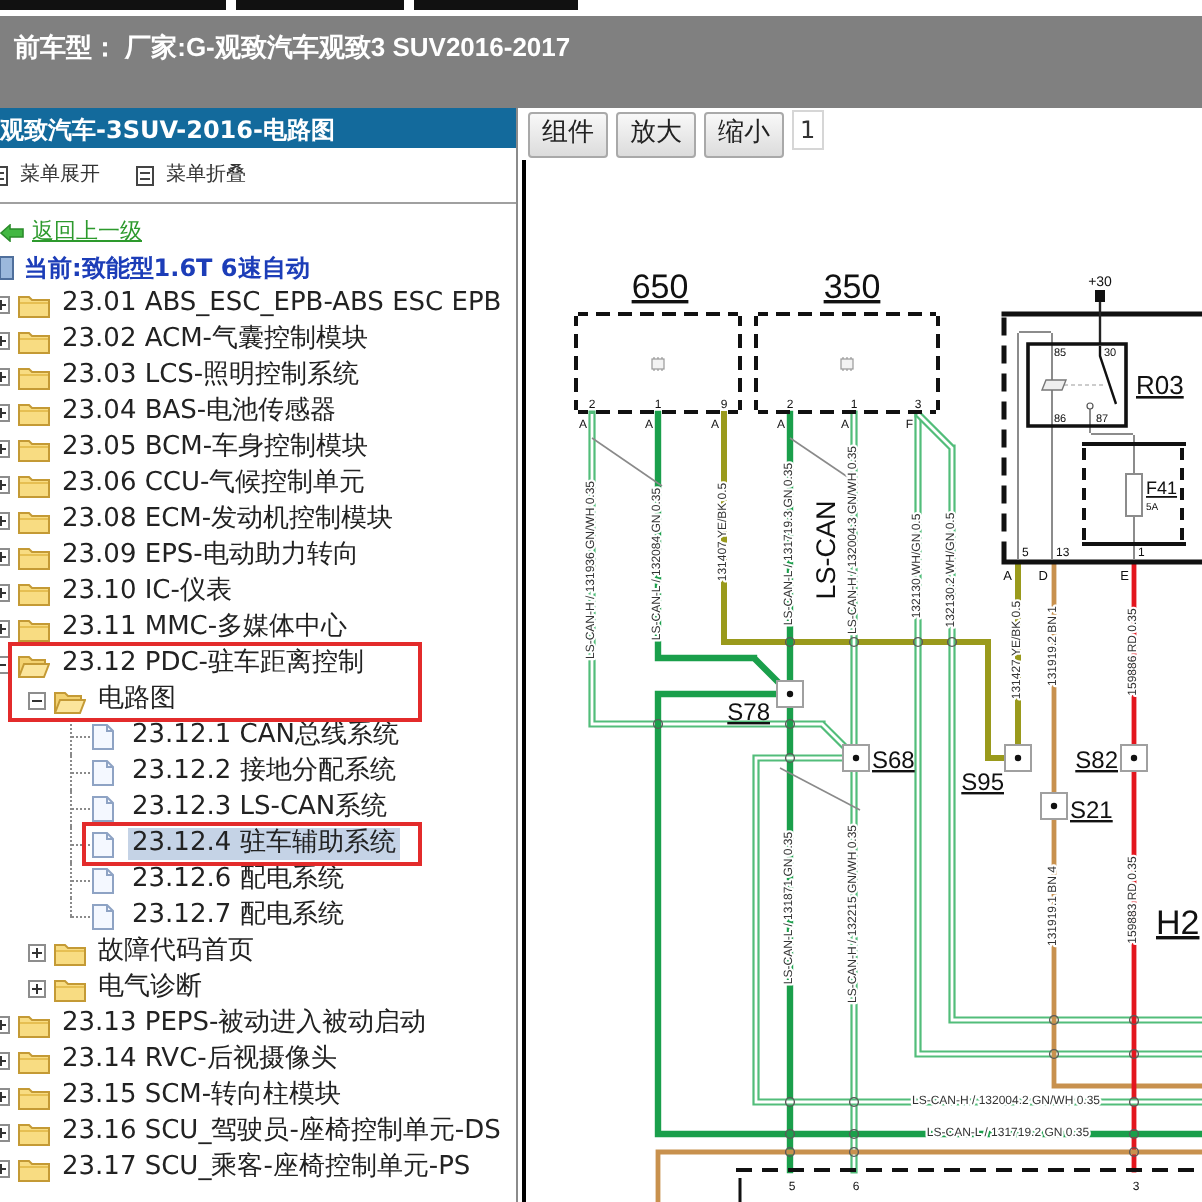 Image resolution: width=1202 pixels, height=1202 pixels. Describe the element at coordinates (826, 550) in the screenshot. I see `bus-label: LS-CAN` at that location.